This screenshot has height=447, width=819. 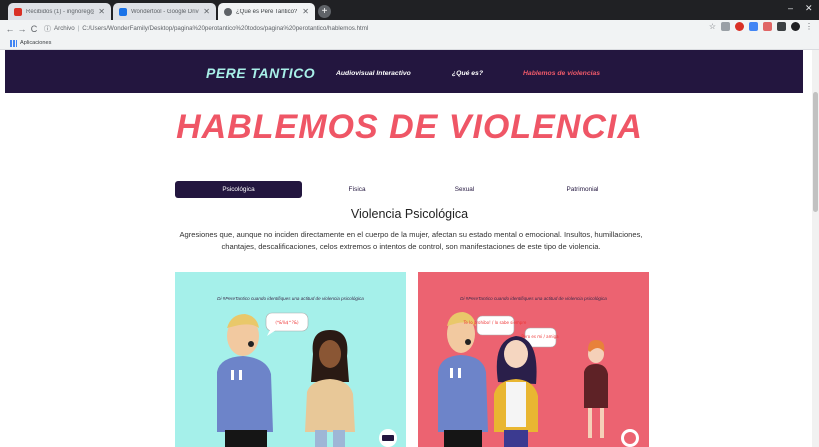 I want to click on violence-type-tabs: Psicológica Física Sexual Patrimonial, so click(x=411, y=189).